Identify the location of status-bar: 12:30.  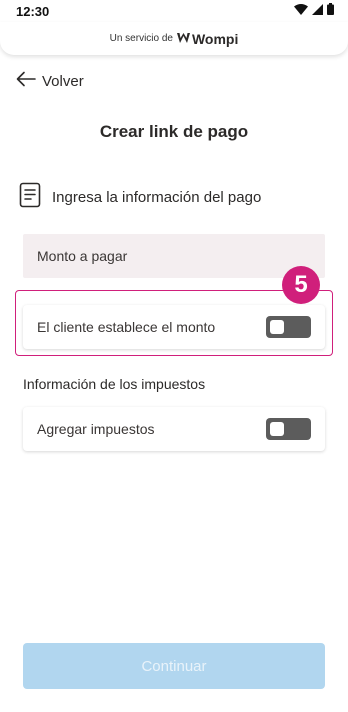
(174, 11).